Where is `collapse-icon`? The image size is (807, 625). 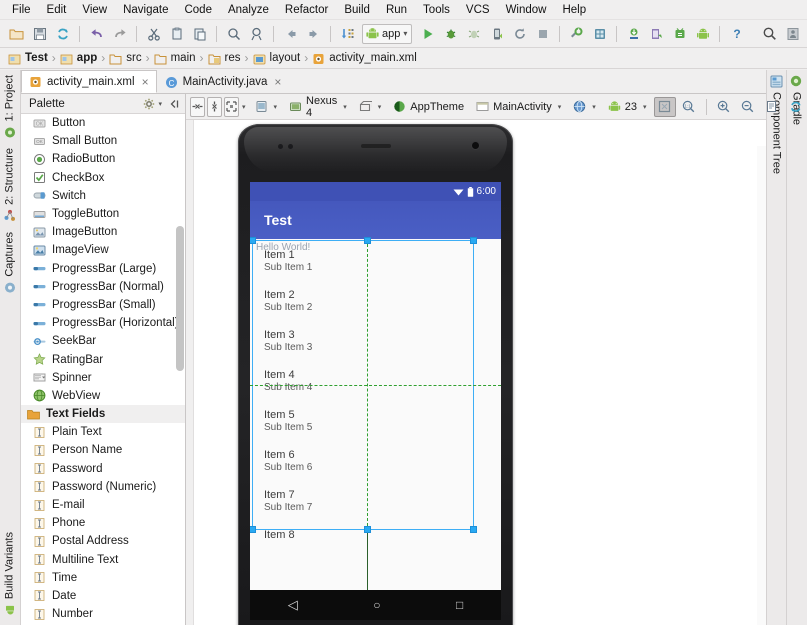 collapse-icon is located at coordinates (174, 104).